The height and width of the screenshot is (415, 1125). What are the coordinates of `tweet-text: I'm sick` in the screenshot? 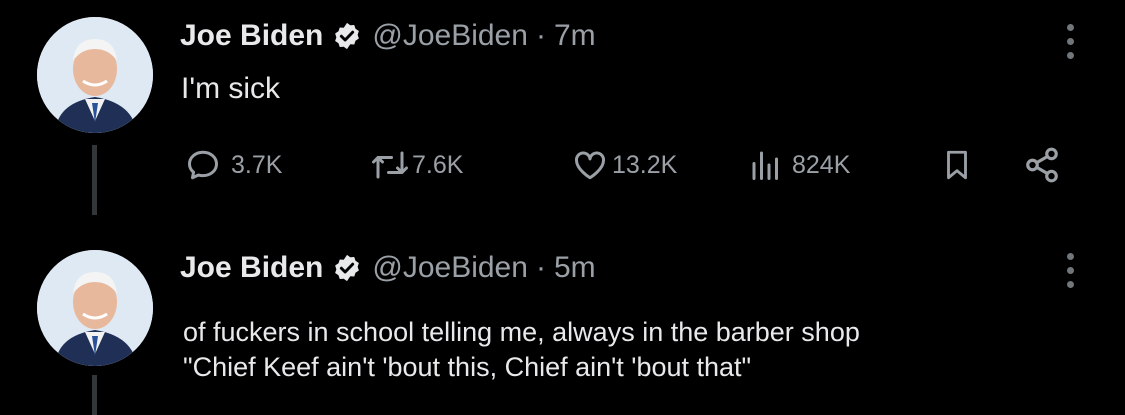 It's located at (231, 88).